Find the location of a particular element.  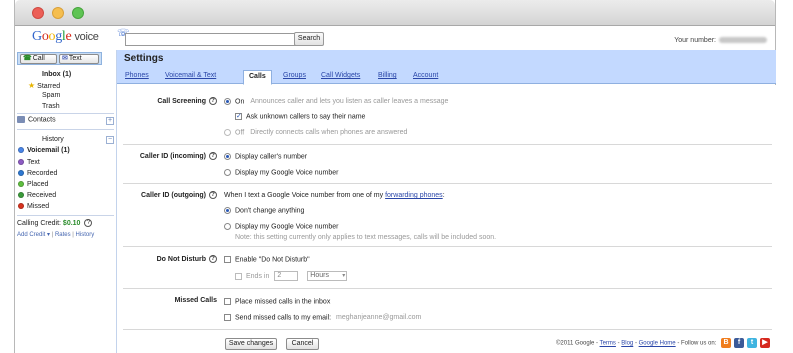

option-label: Display my Google Voice number is located at coordinates (287, 173).